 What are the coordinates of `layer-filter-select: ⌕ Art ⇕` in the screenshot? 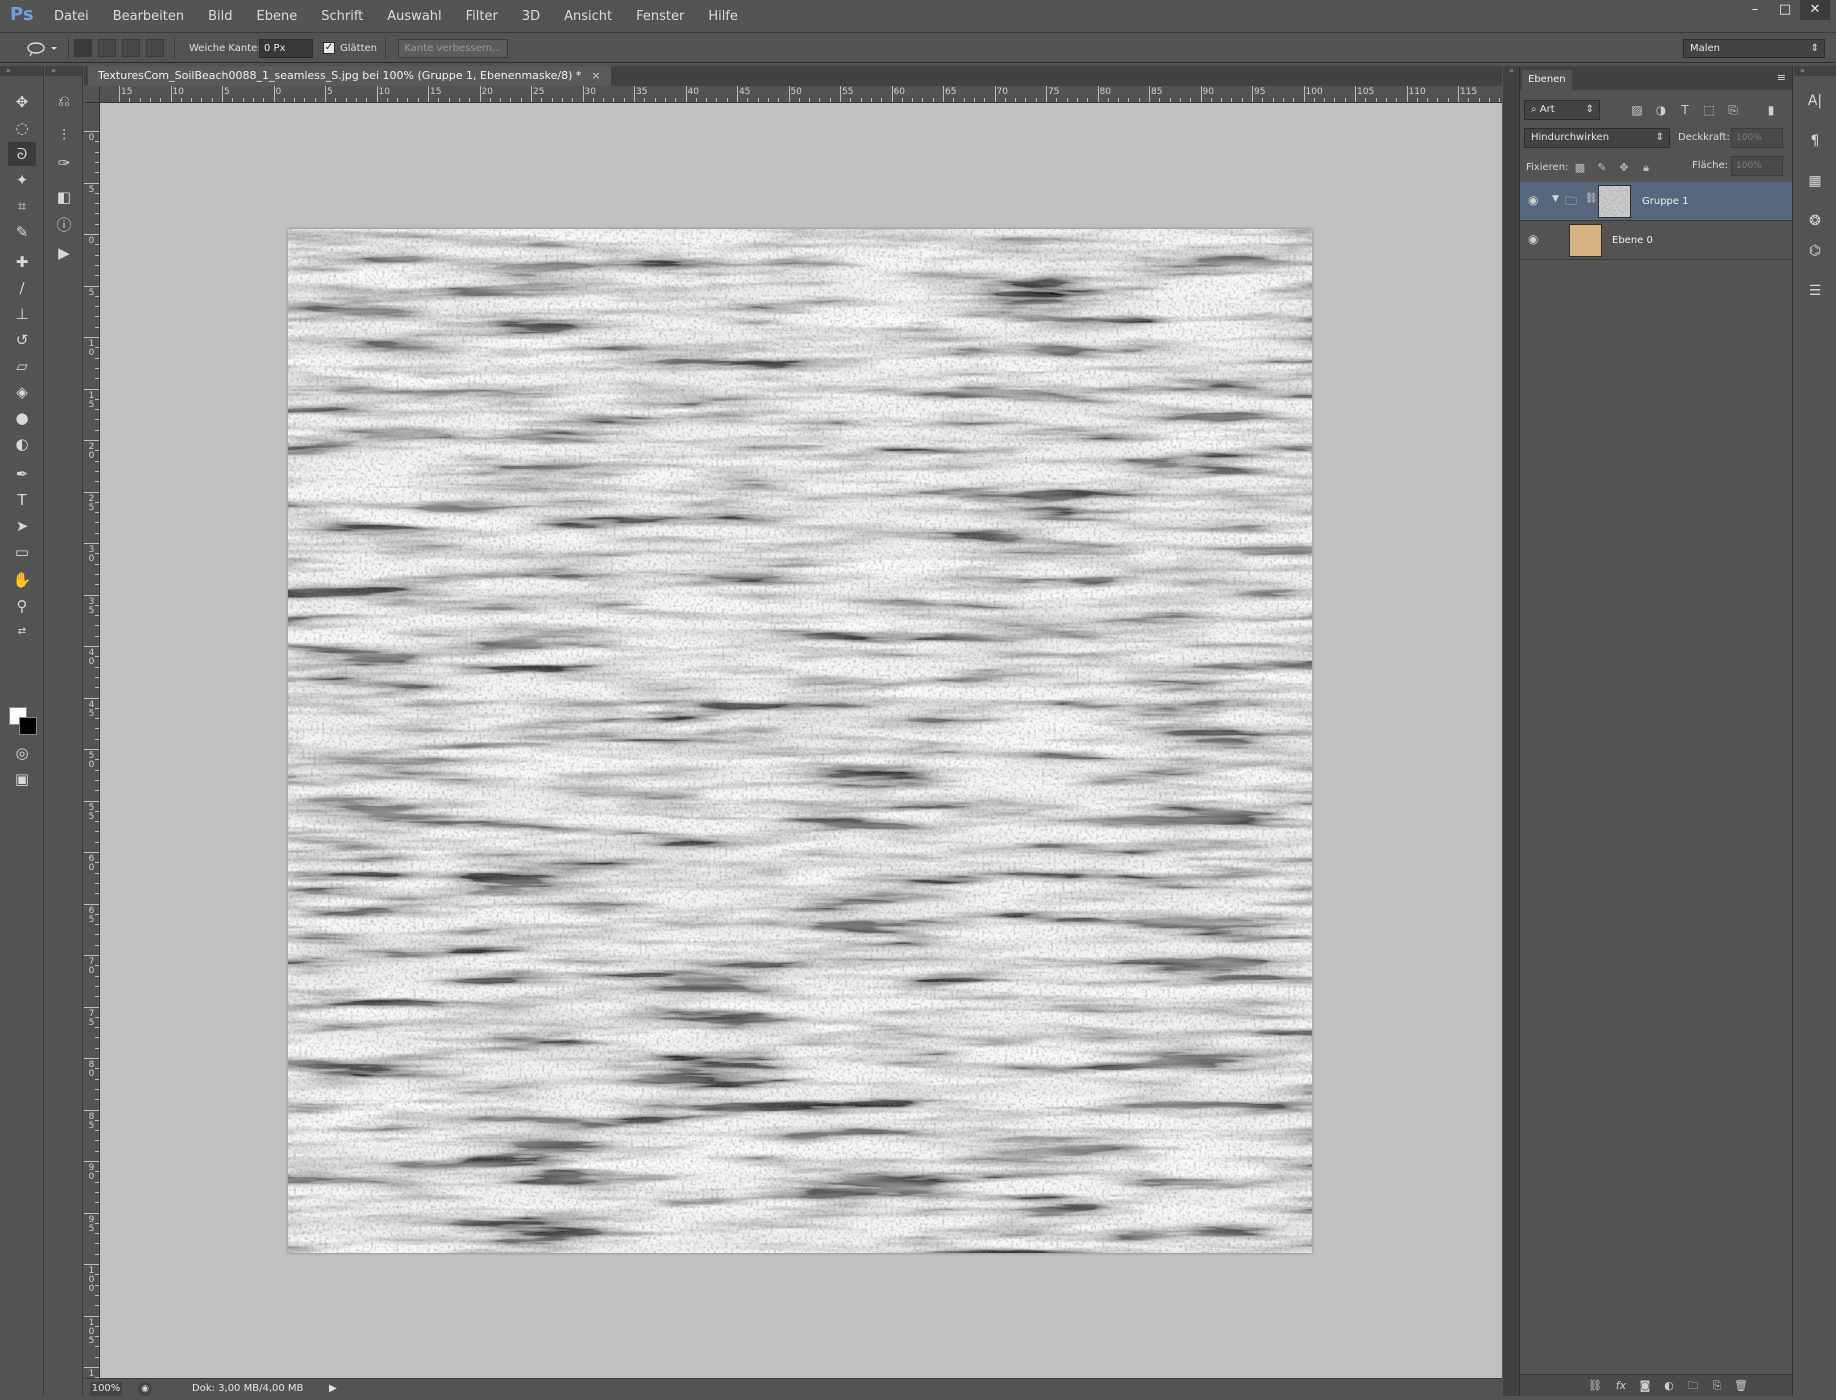 It's located at (1562, 110).